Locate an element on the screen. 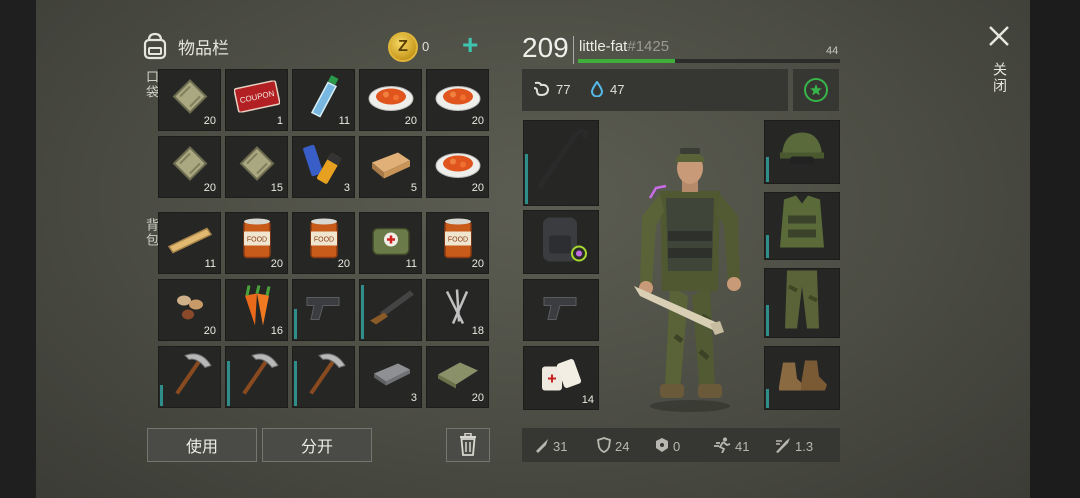 Image resolution: width=1080 pixels, height=498 pixels. combat-stats: 31 24 0 41 1.3 is located at coordinates (681, 445).